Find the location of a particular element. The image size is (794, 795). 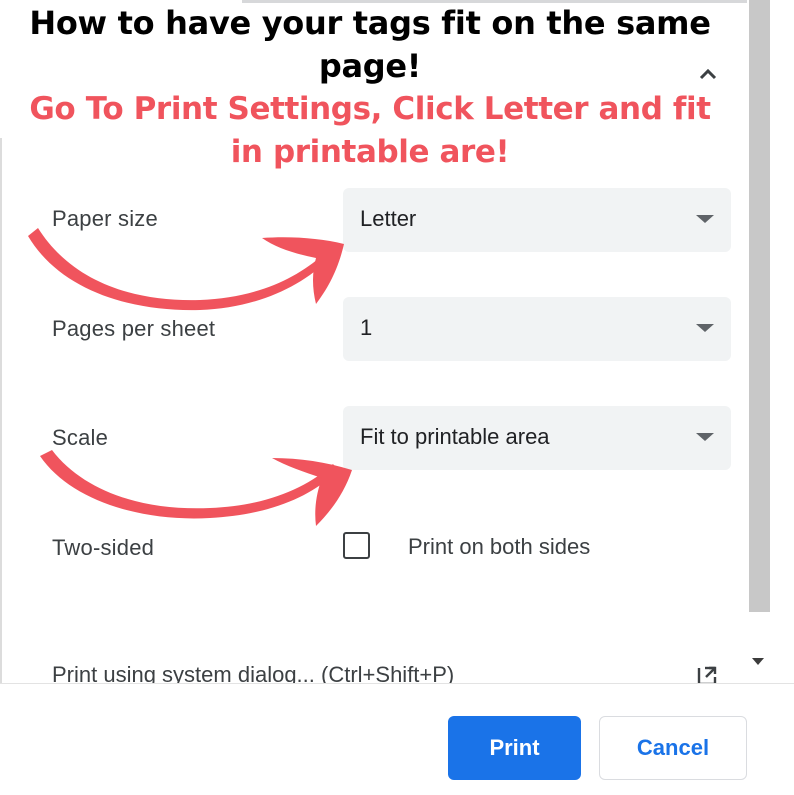

pages-per-sheet-label: Pages per sheet is located at coordinates (134, 328).